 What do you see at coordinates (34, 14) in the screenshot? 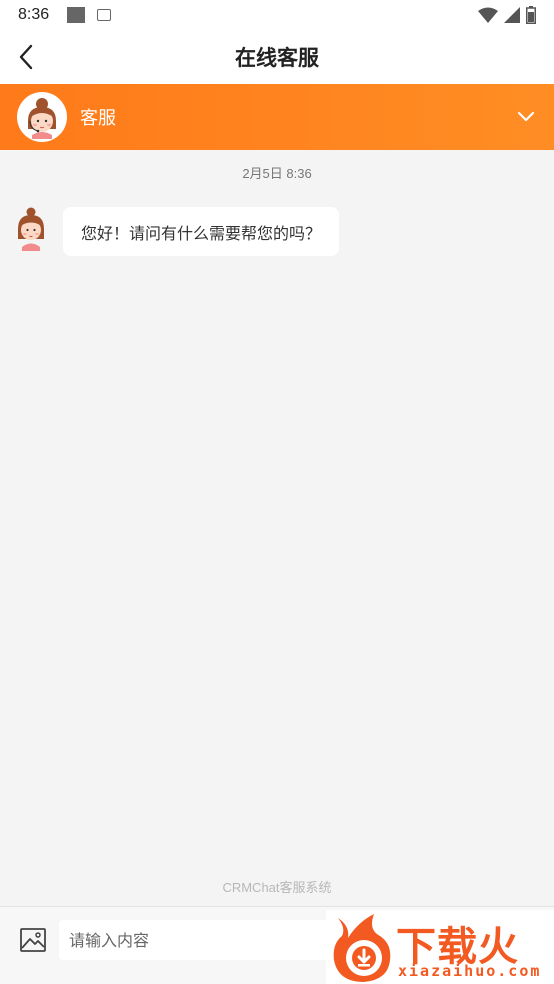
I see `status-time: 8:36` at bounding box center [34, 14].